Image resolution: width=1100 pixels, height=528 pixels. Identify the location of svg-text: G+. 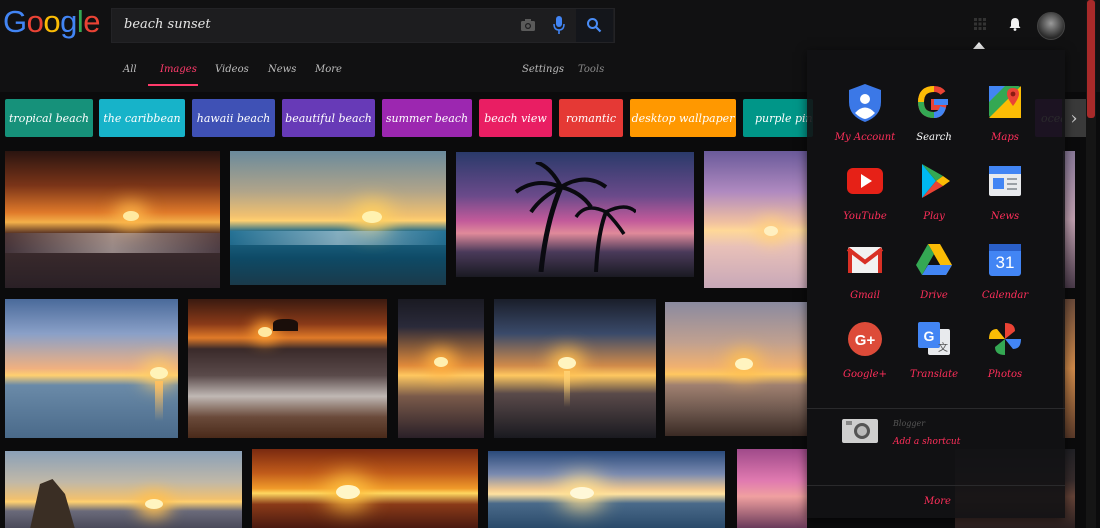
(865, 340).